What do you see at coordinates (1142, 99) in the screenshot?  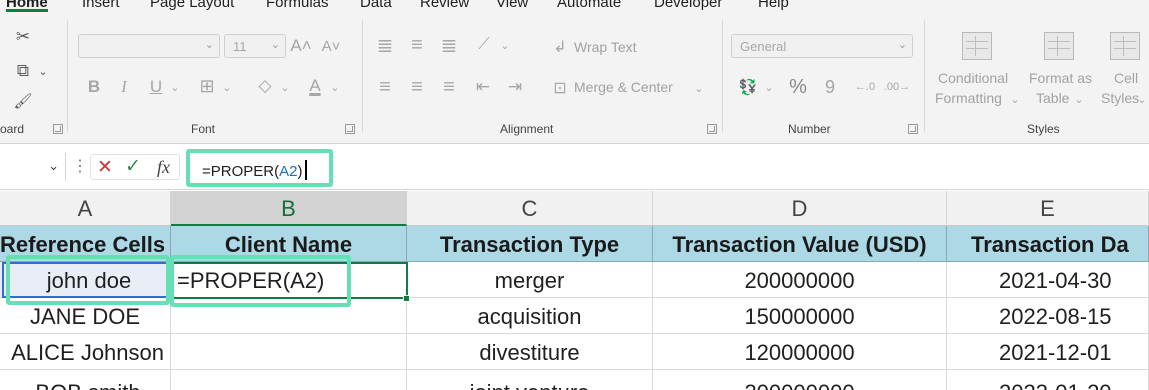 I see `cell-styles-chevron-icon: ⌄` at bounding box center [1142, 99].